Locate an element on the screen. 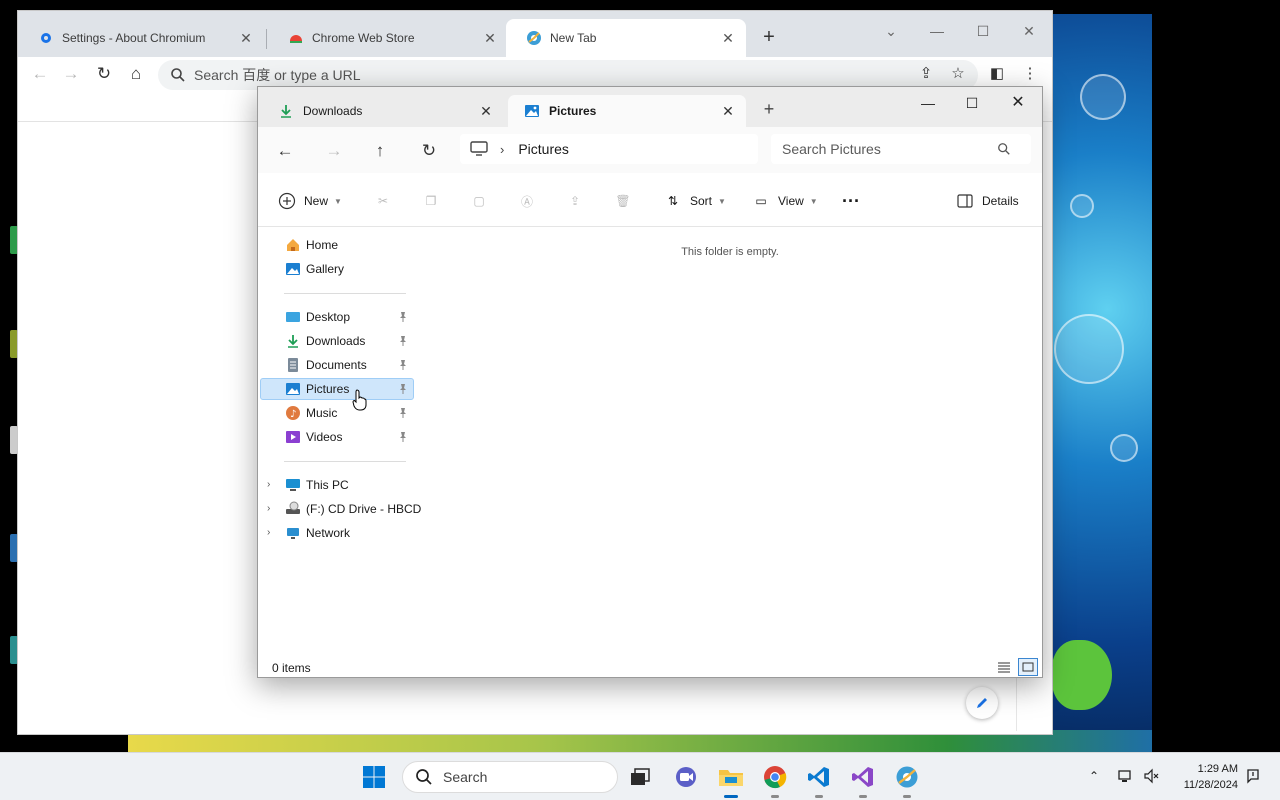  details-view-toggle is located at coordinates (1004, 667).